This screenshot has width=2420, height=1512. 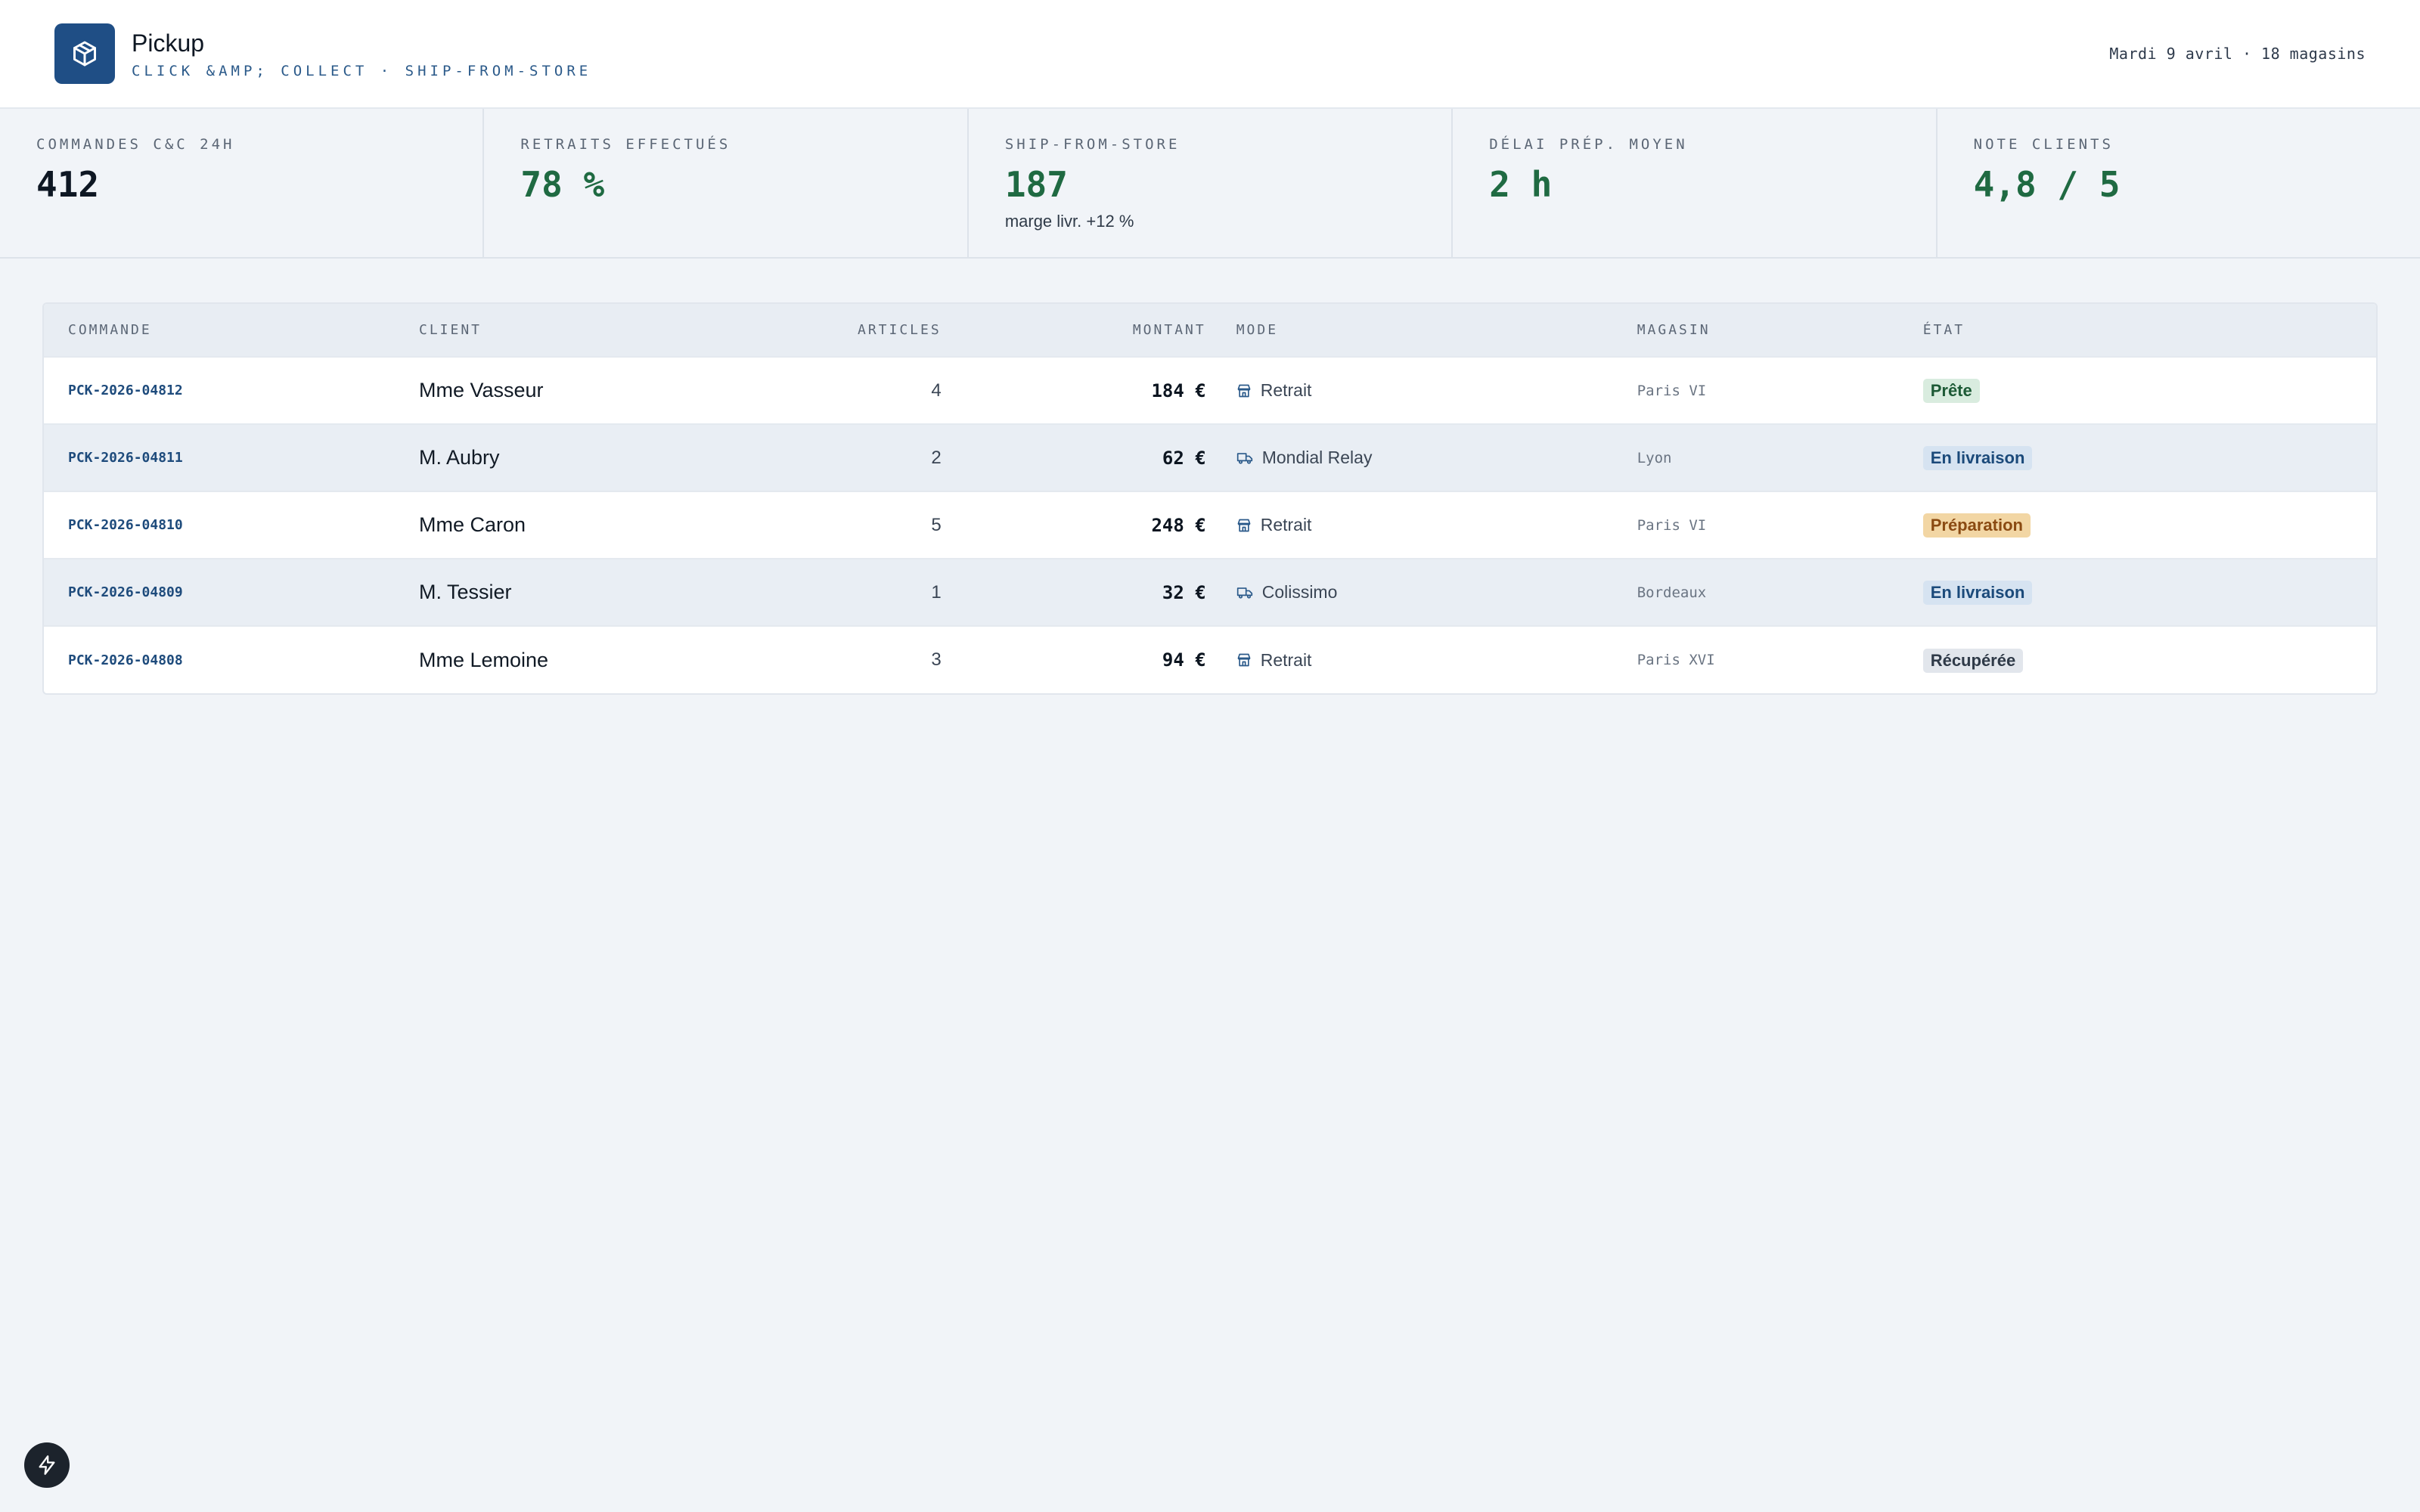 I want to click on order-amount: 184 €, so click(x=1178, y=391).